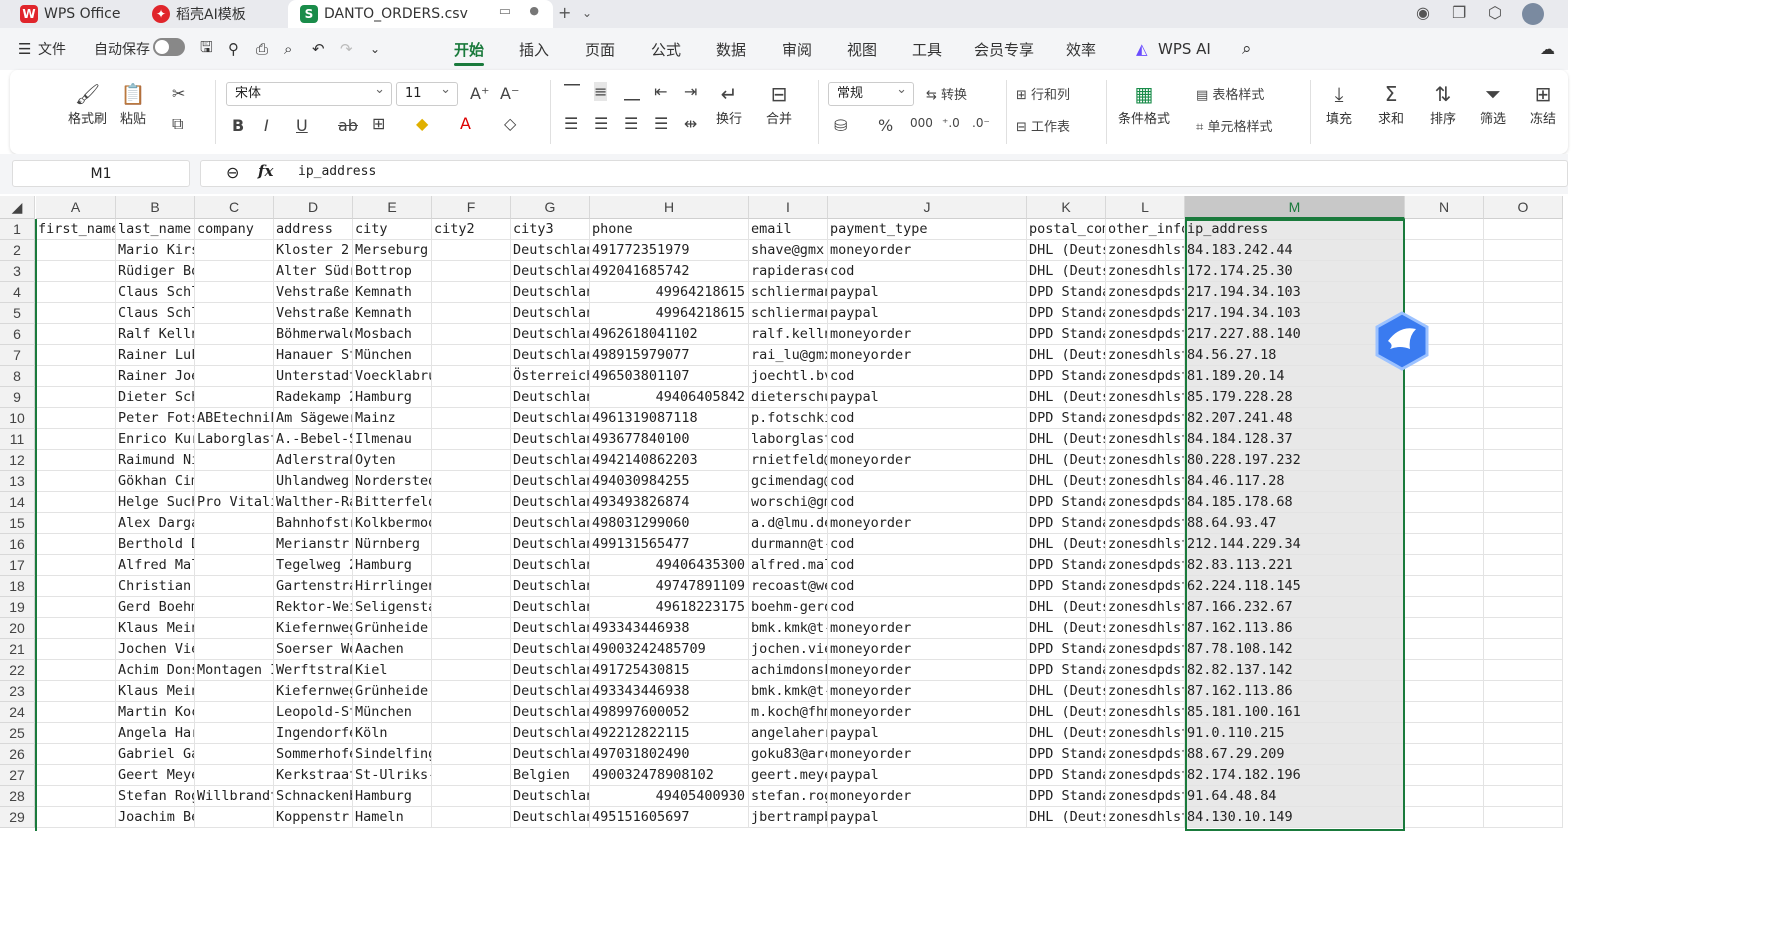 Image resolution: width=1781 pixels, height=944 pixels. Describe the element at coordinates (471, 691) in the screenshot. I see `cell-F23` at that location.